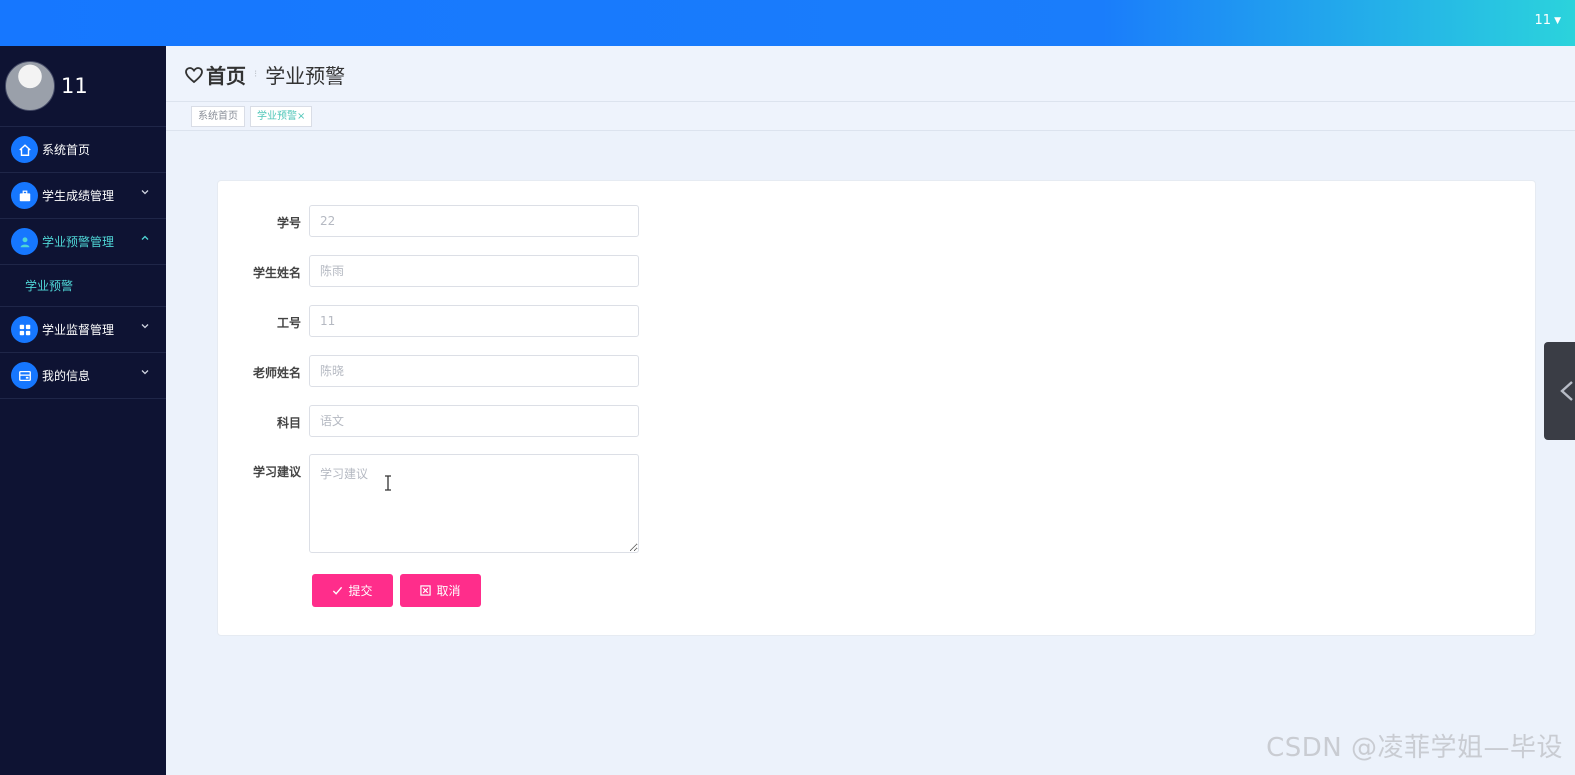  What do you see at coordinates (78, 196) in the screenshot?
I see `sidebar-item-label: 学生成绩管理` at bounding box center [78, 196].